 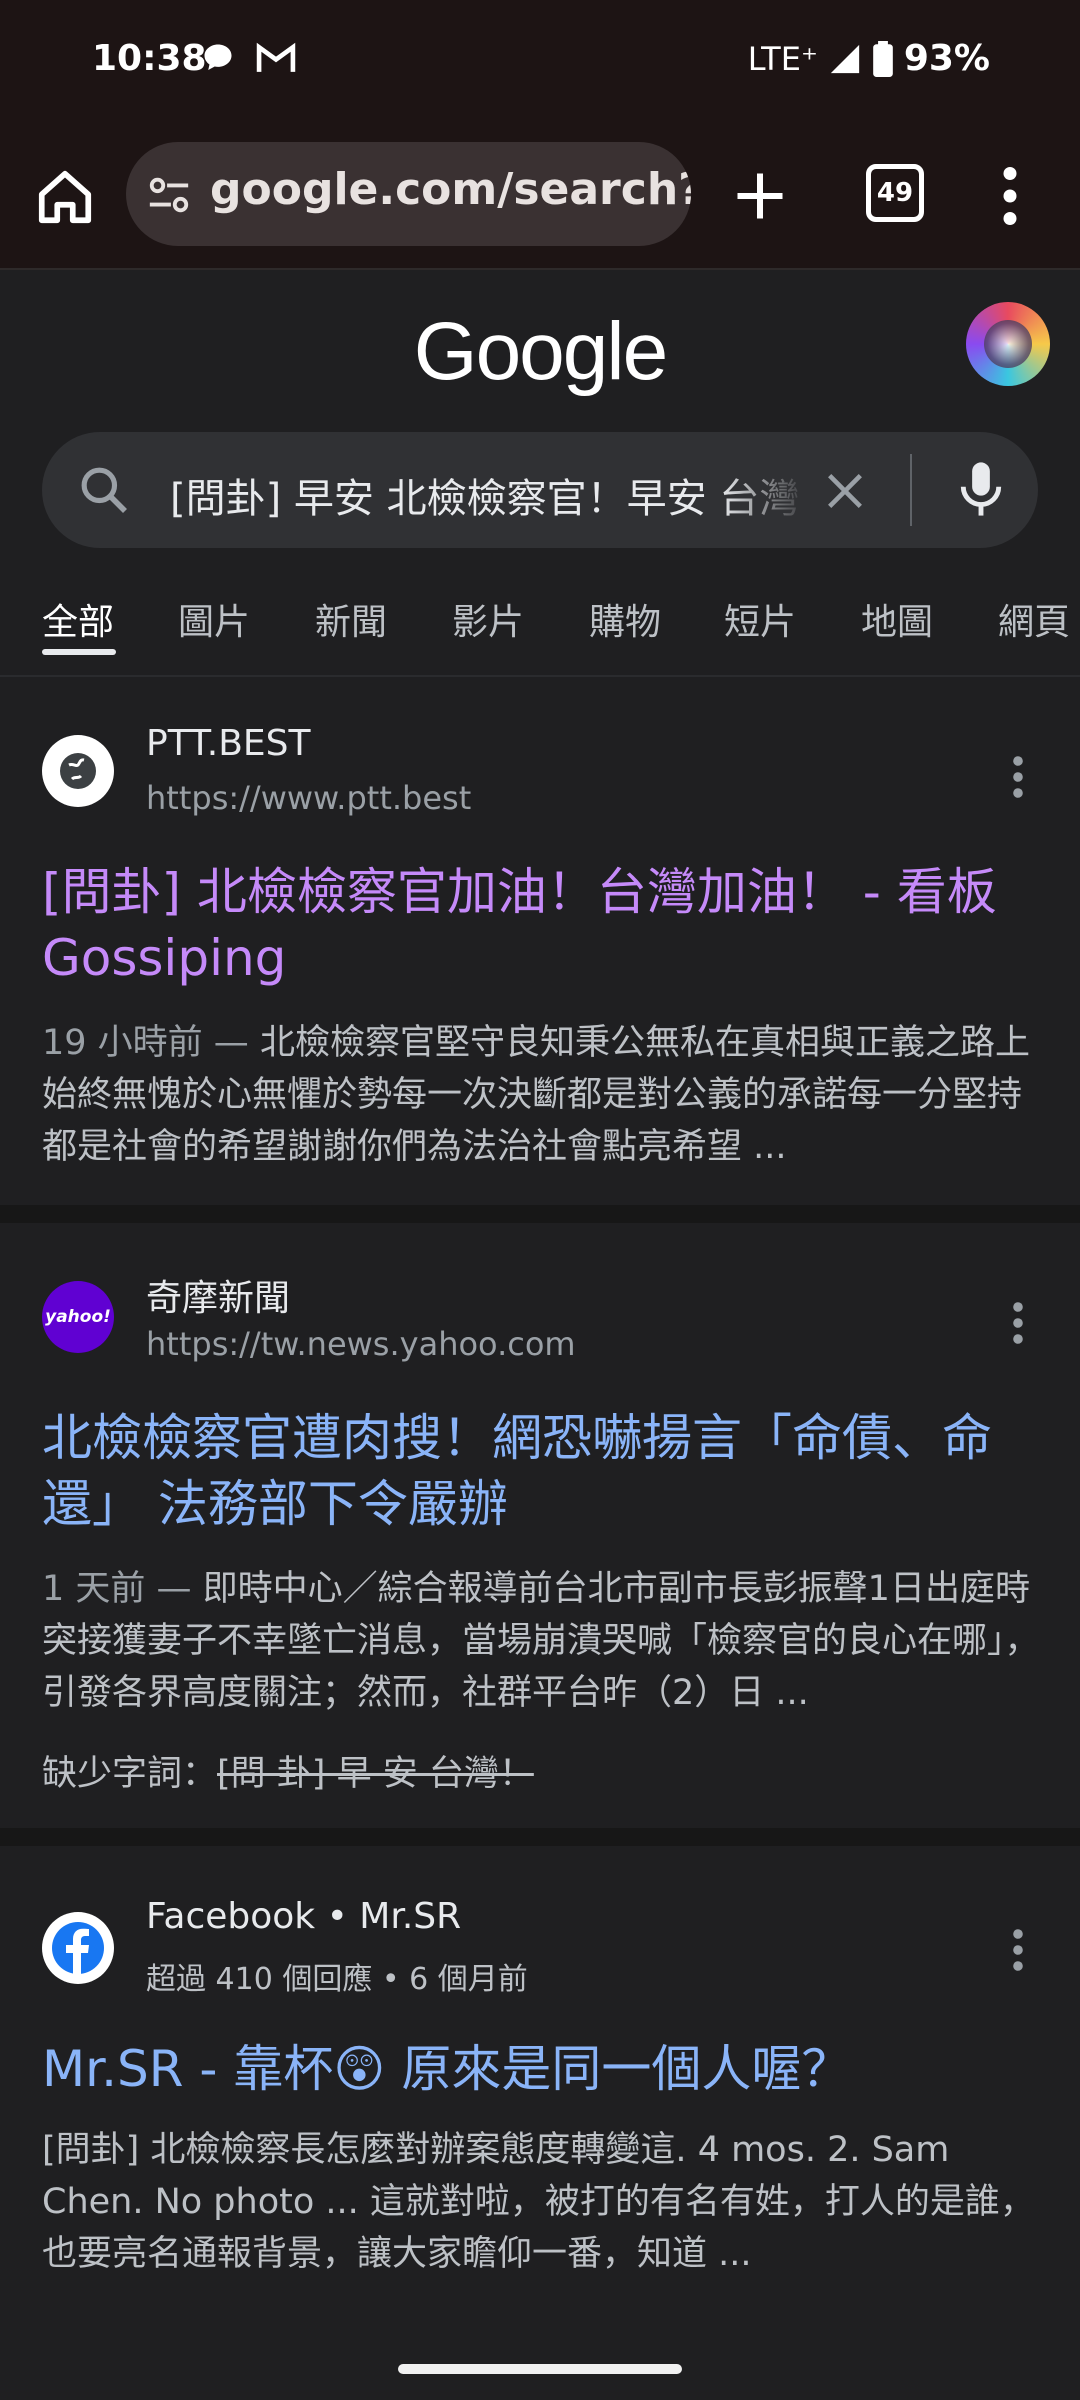 I want to click on new-tab-icon, so click(x=760, y=196).